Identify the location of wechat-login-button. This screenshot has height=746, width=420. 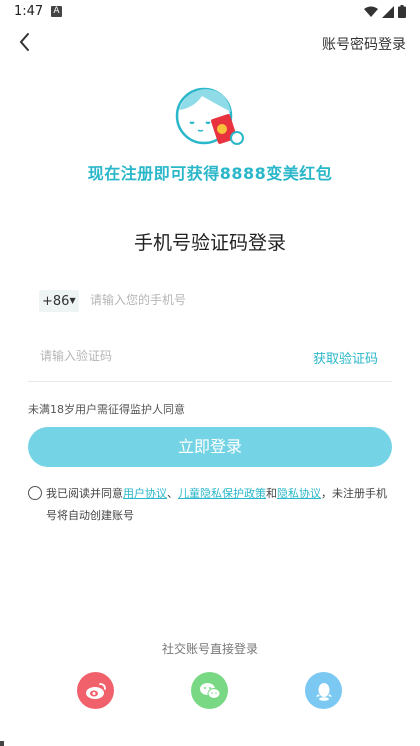
(209, 690).